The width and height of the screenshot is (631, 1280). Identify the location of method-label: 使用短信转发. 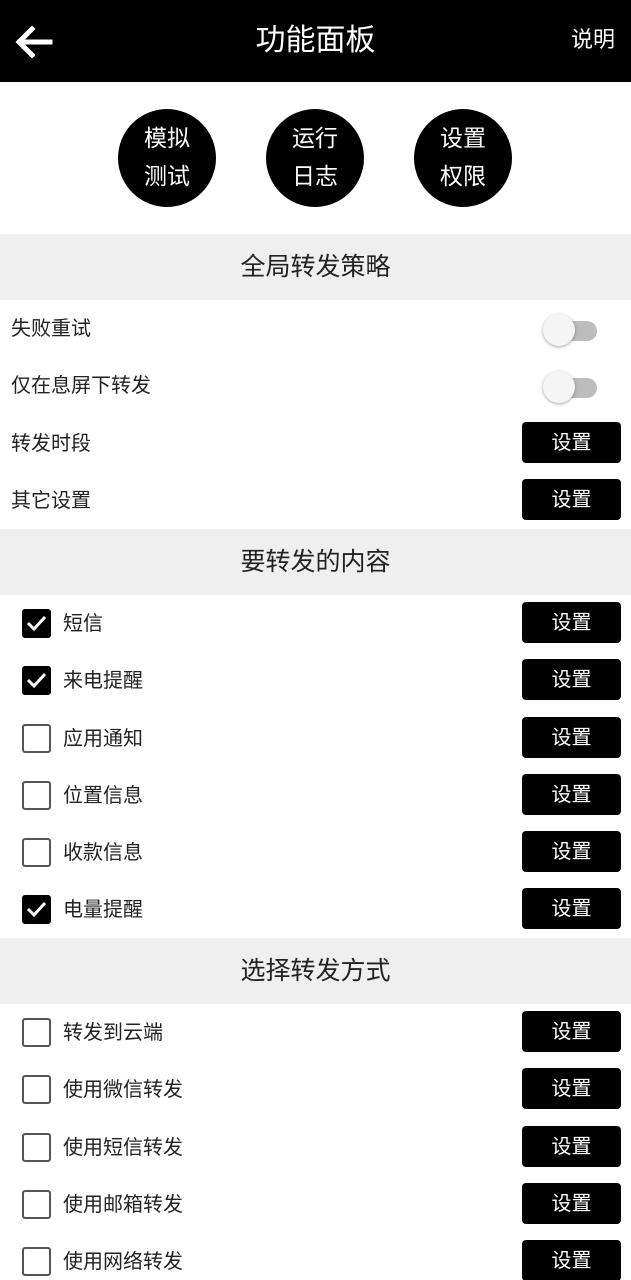
(123, 1147).